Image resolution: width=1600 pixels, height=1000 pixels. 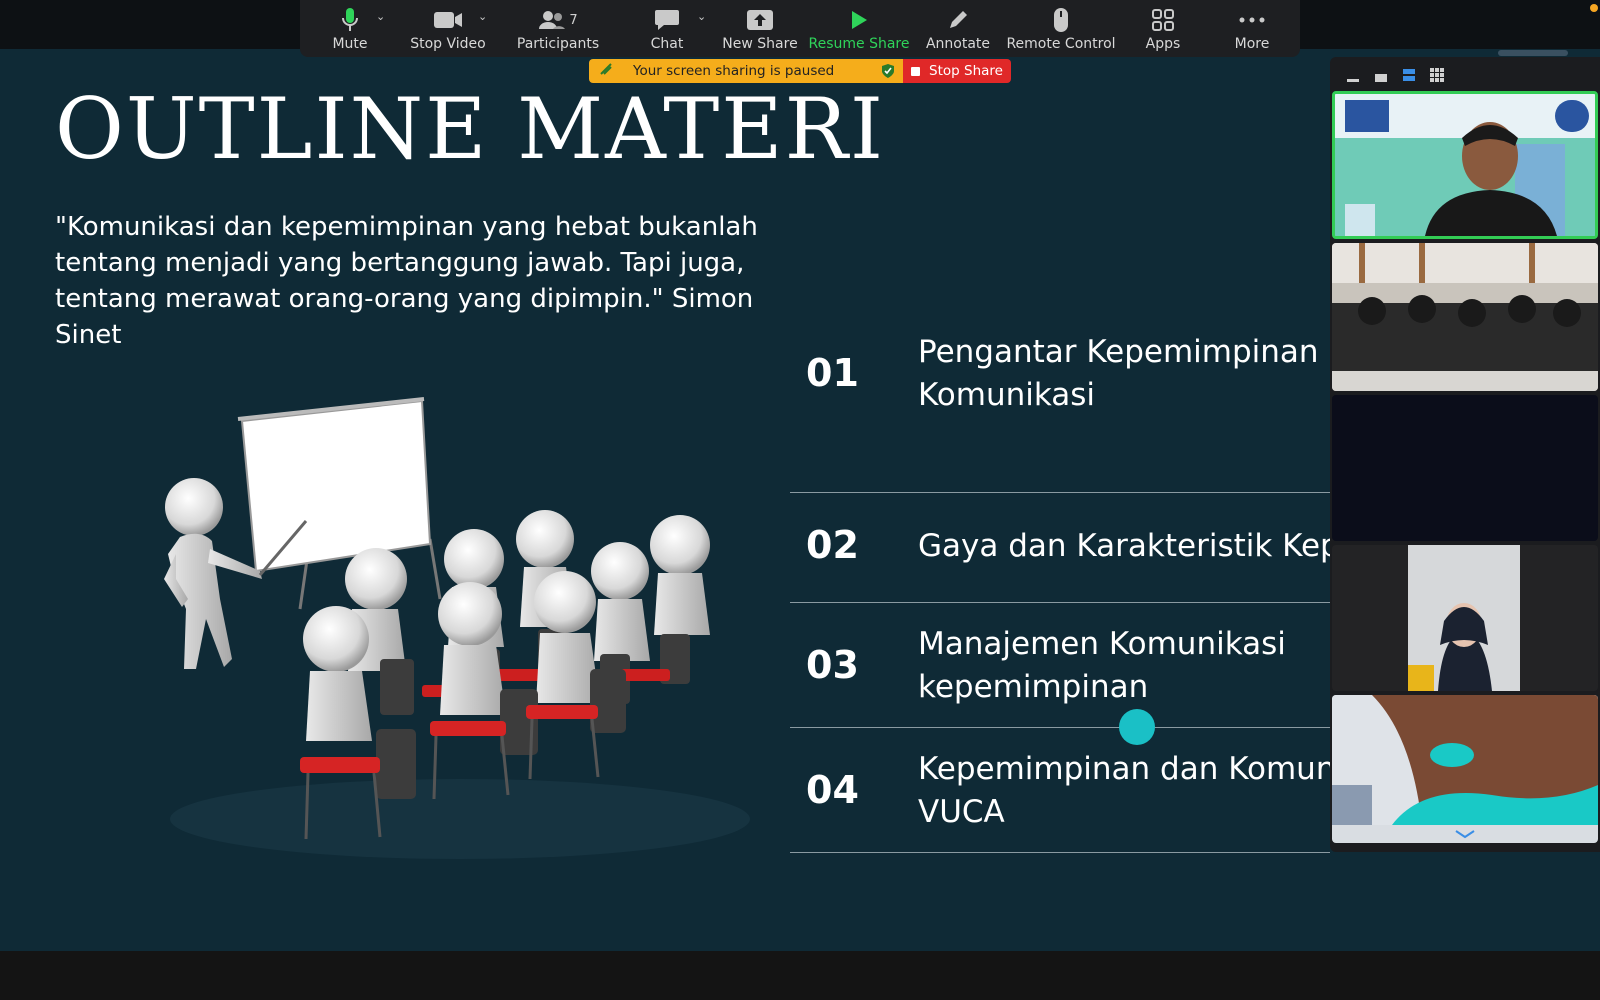 What do you see at coordinates (734, 71) in the screenshot?
I see `paused-message: Your screen sharing is paused` at bounding box center [734, 71].